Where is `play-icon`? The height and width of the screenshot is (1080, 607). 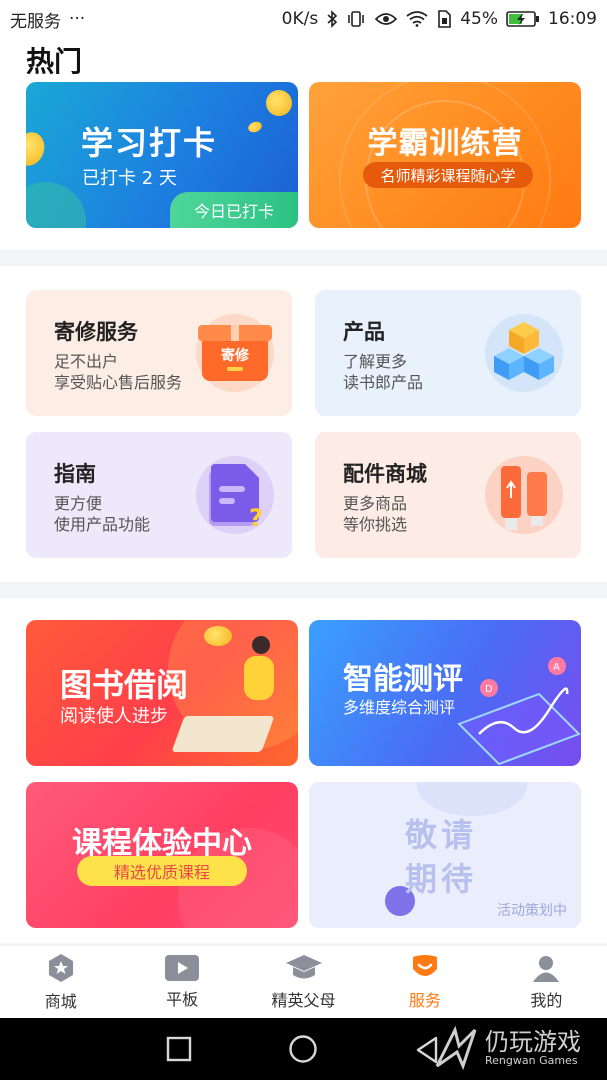
play-icon is located at coordinates (182, 968).